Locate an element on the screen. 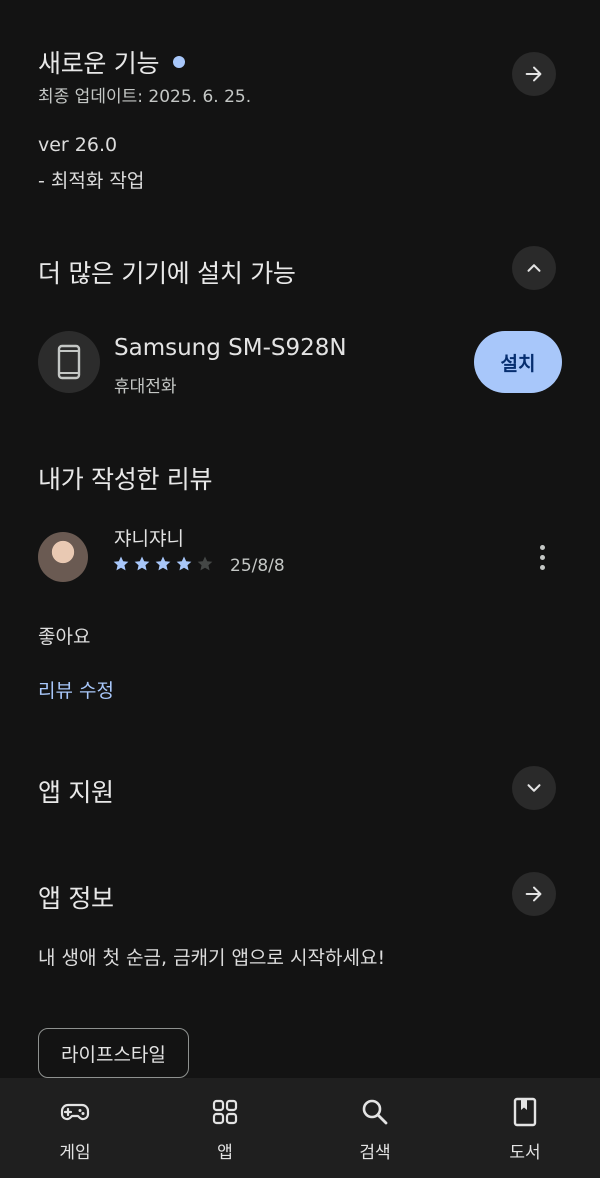  book-icon is located at coordinates (525, 1112).